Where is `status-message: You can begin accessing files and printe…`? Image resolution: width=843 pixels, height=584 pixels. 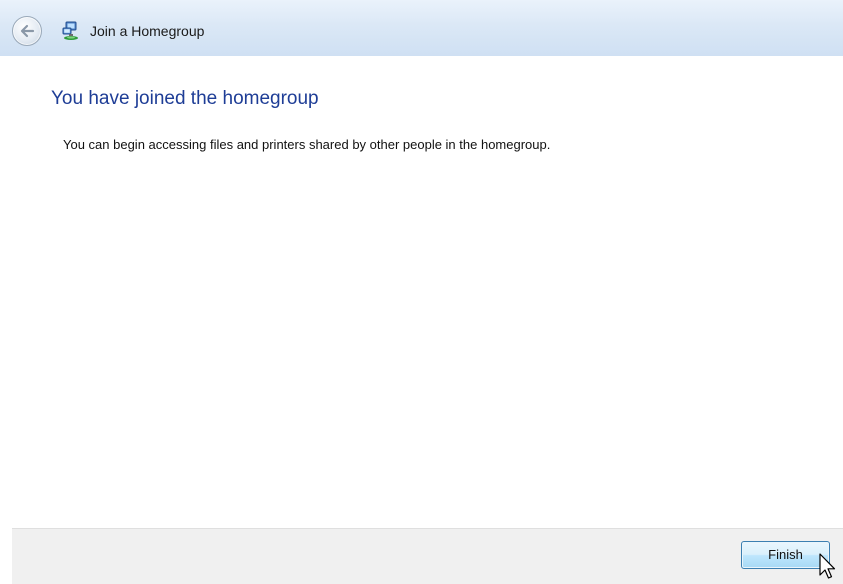
status-message: You can begin accessing files and printe… is located at coordinates (307, 144).